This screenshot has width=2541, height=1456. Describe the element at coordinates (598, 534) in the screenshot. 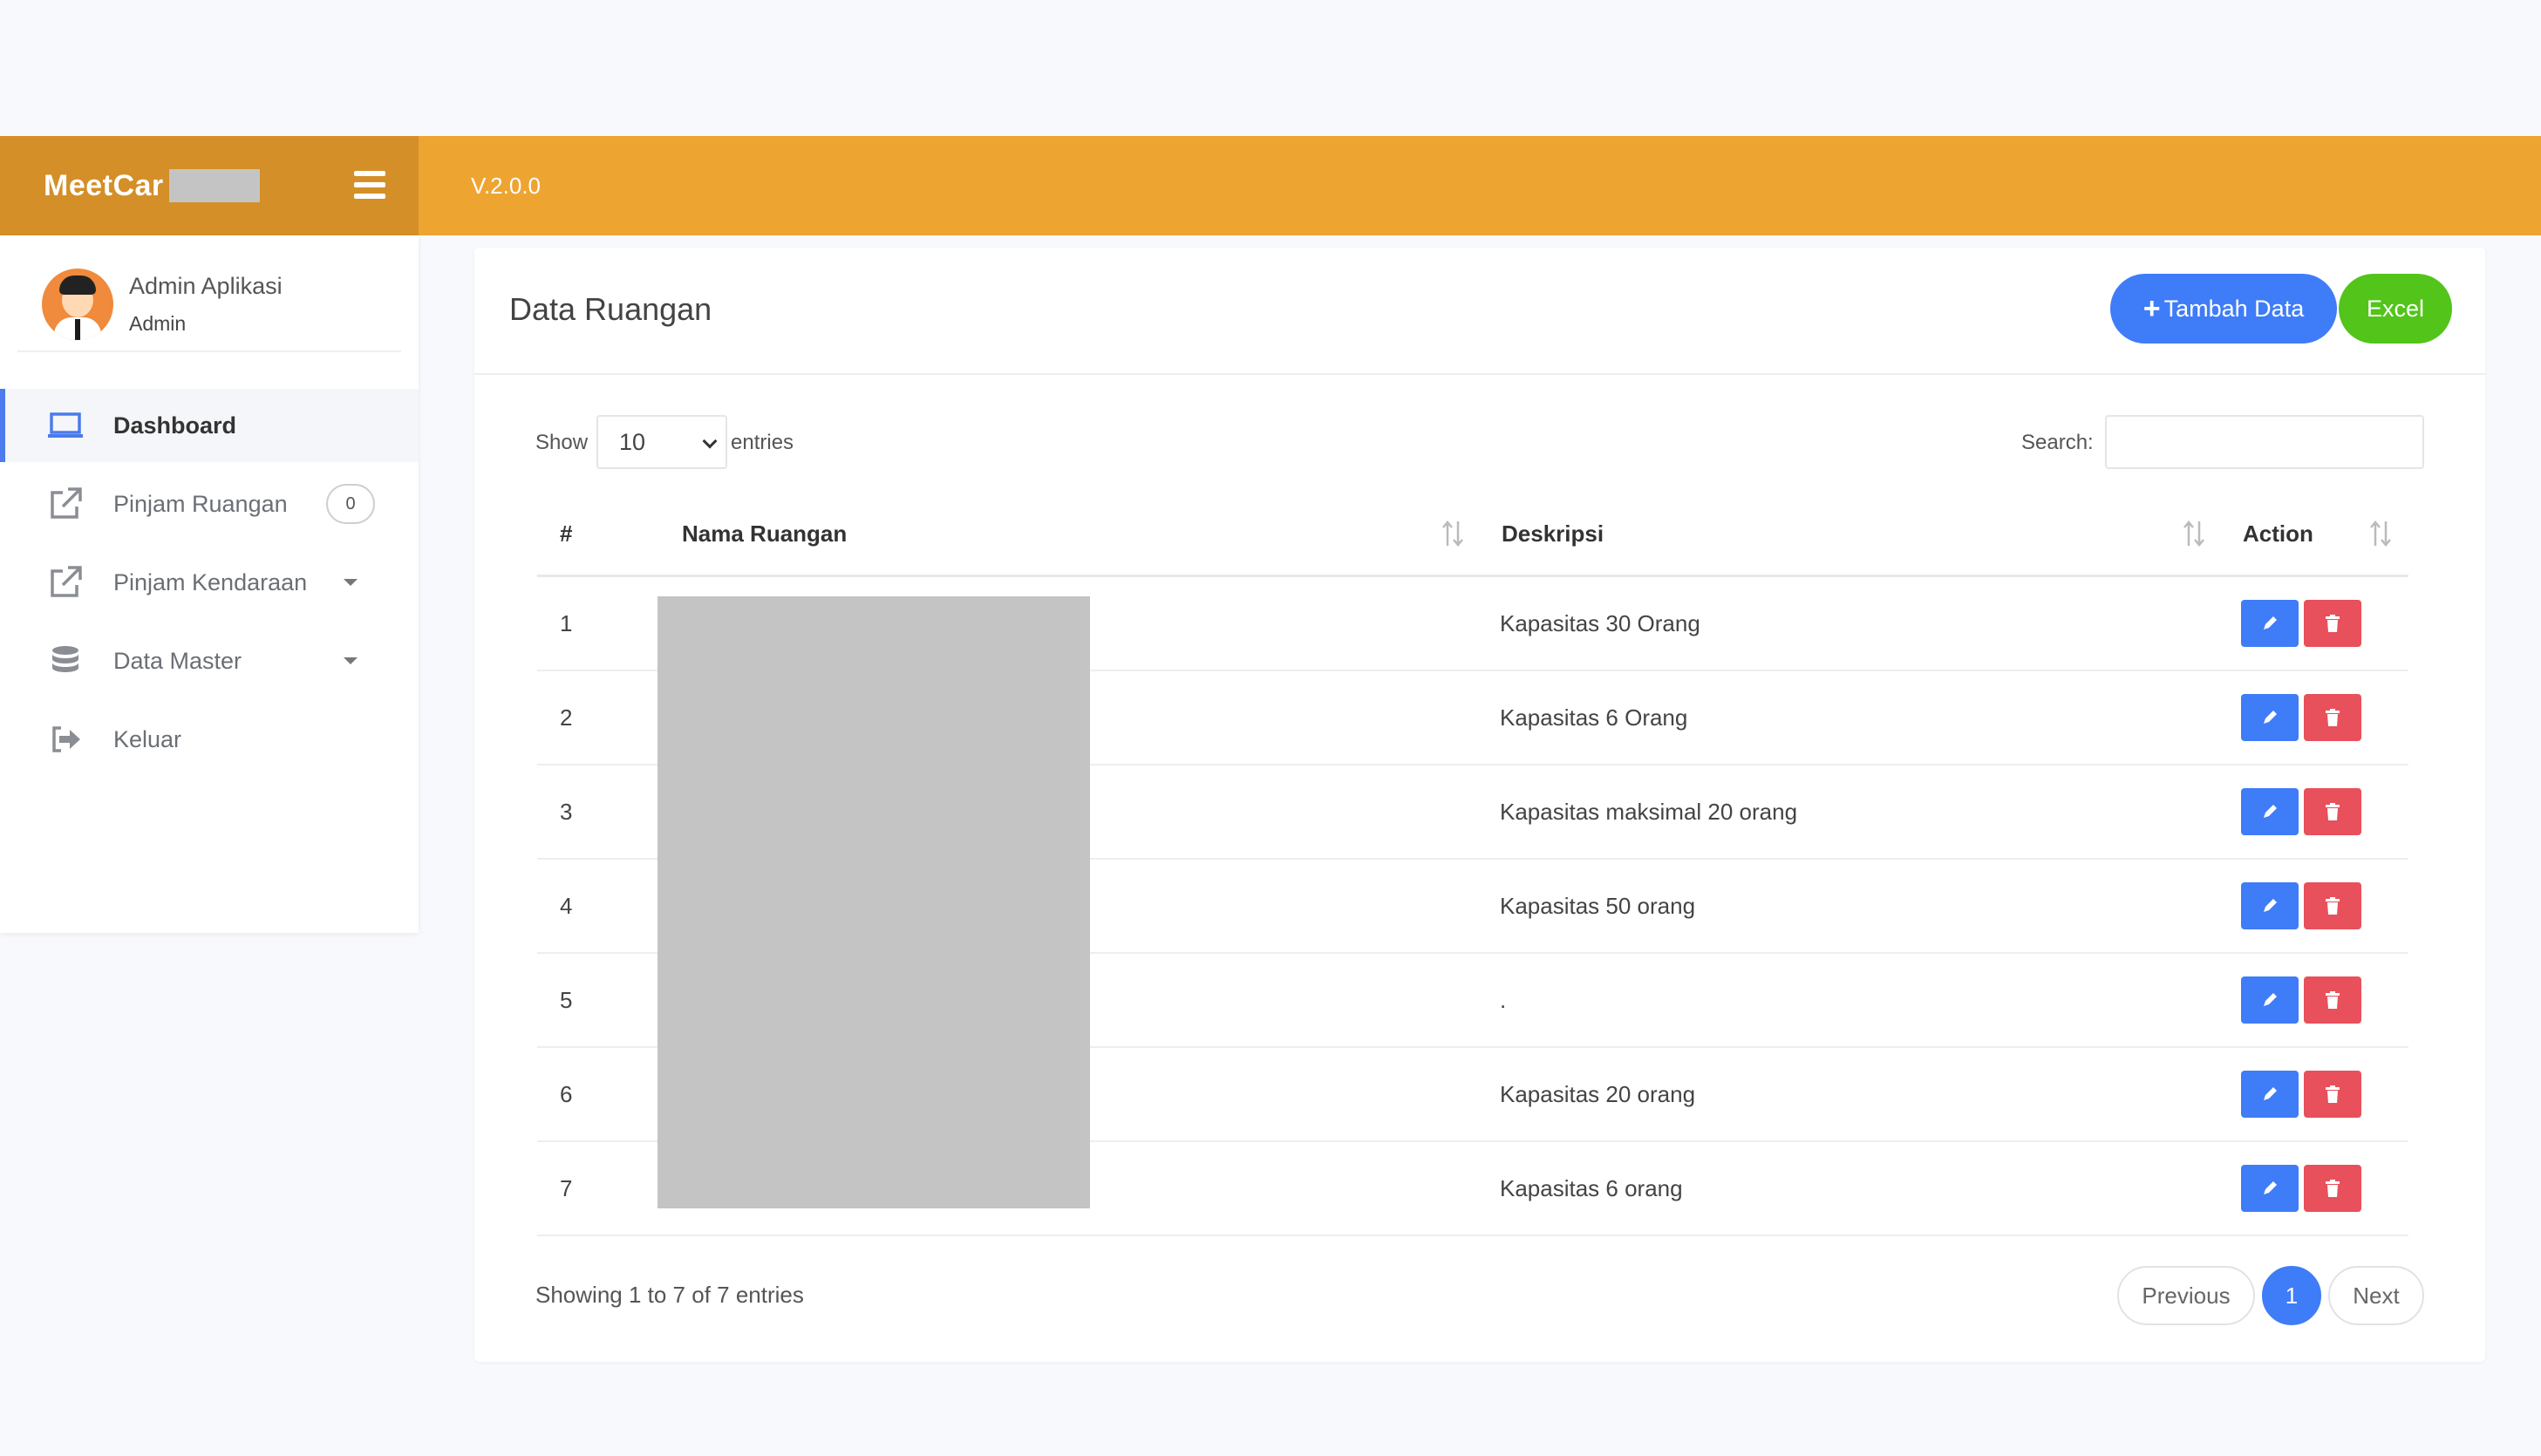

I see `column-header-number: #` at that location.